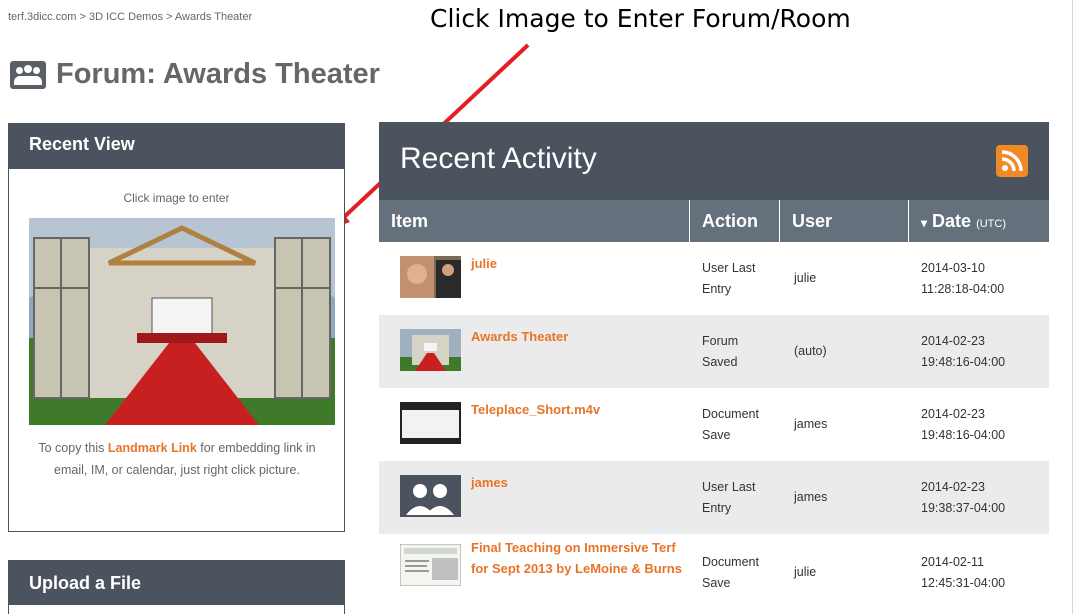 This screenshot has height=614, width=1080. What do you see at coordinates (489, 482) in the screenshot?
I see `item-link: james` at bounding box center [489, 482].